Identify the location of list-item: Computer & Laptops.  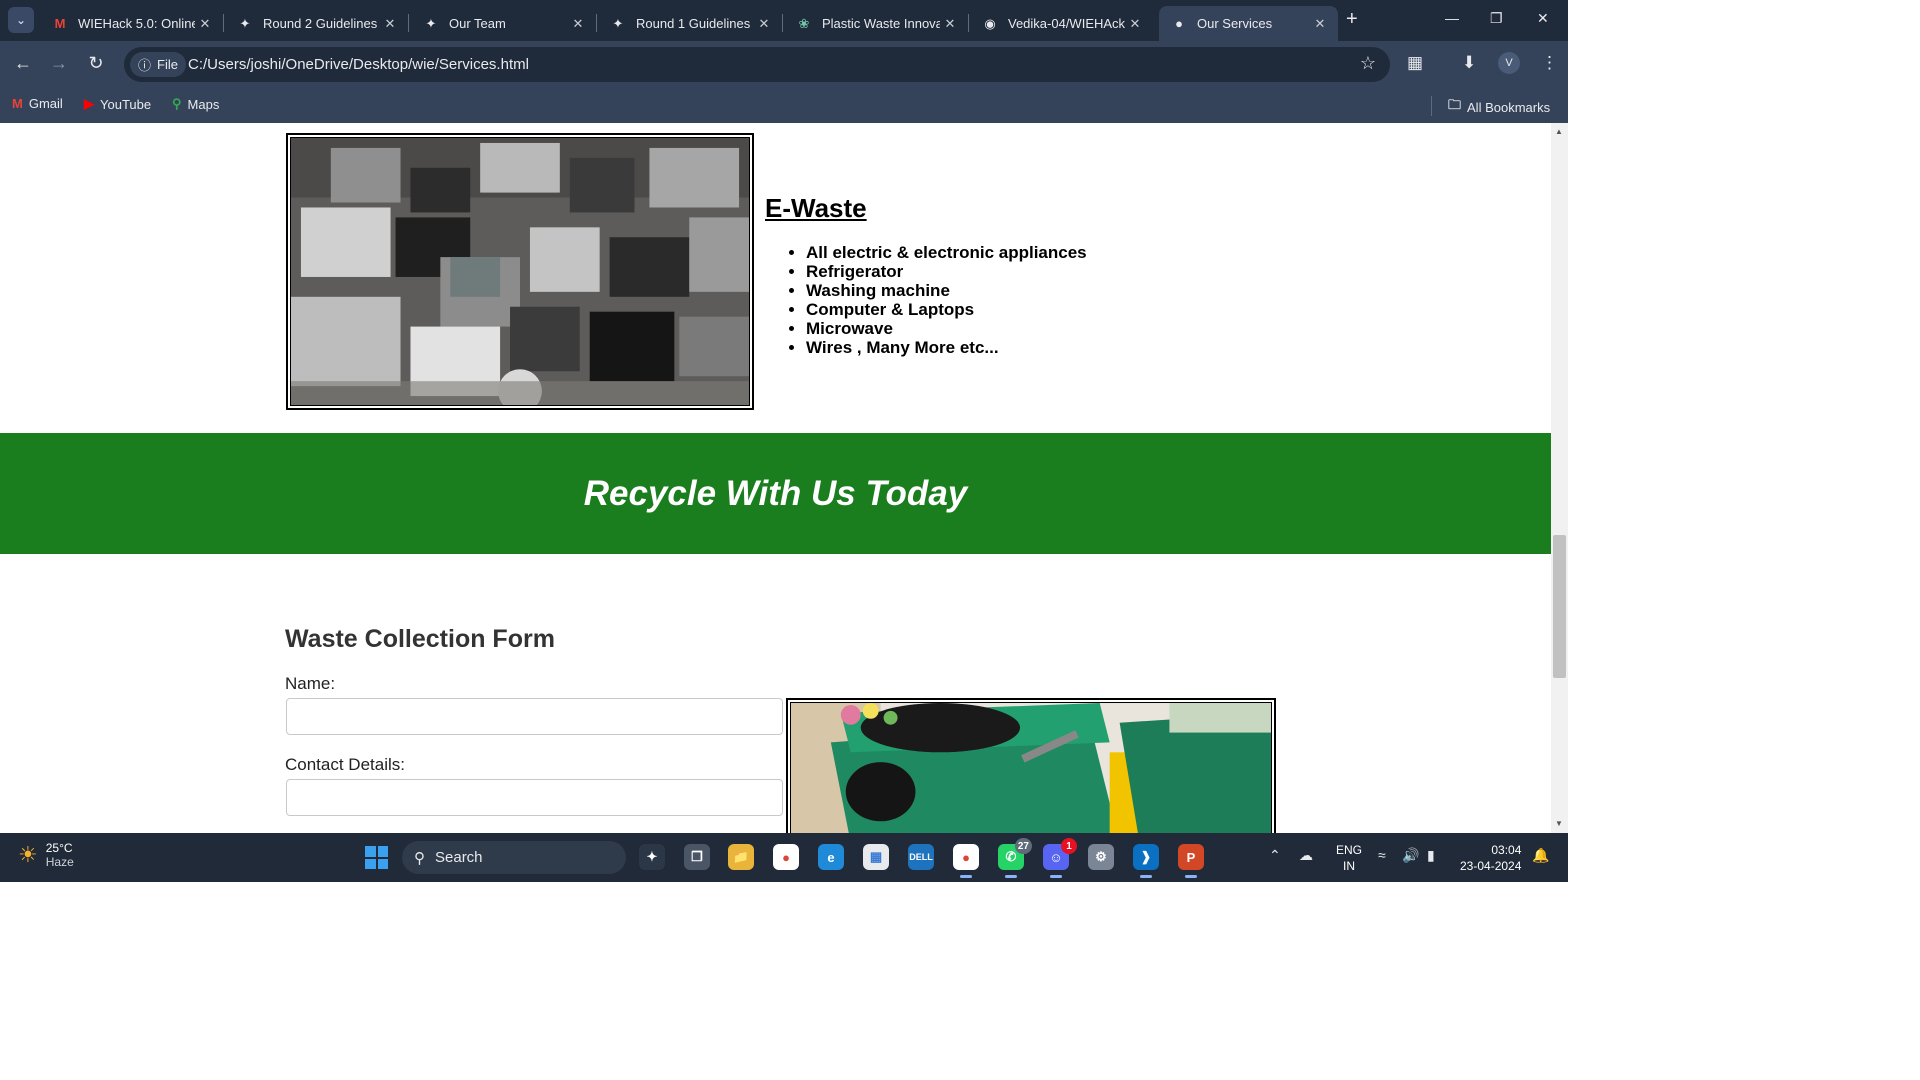
(946, 309).